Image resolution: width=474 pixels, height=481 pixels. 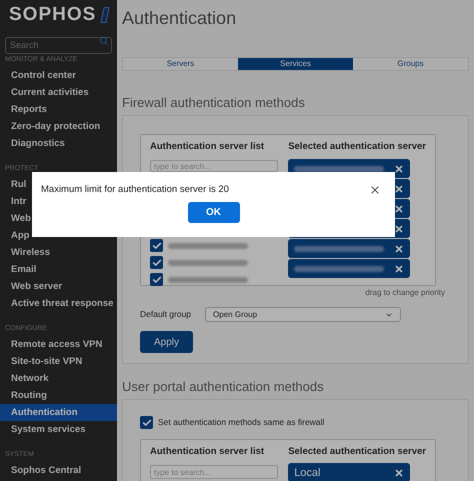 I want to click on nav-item: Remote access VPN, so click(x=58, y=344).